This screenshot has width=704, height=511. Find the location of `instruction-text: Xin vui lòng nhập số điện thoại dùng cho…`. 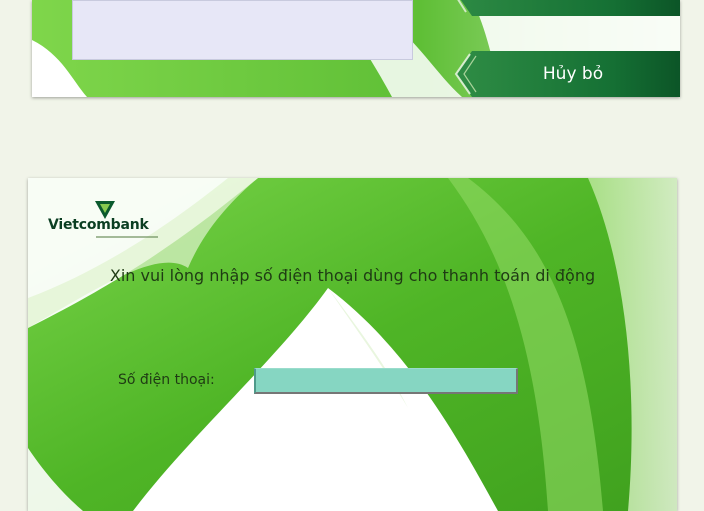

instruction-text: Xin vui lòng nhập số điện thoại dùng cho… is located at coordinates (352, 275).